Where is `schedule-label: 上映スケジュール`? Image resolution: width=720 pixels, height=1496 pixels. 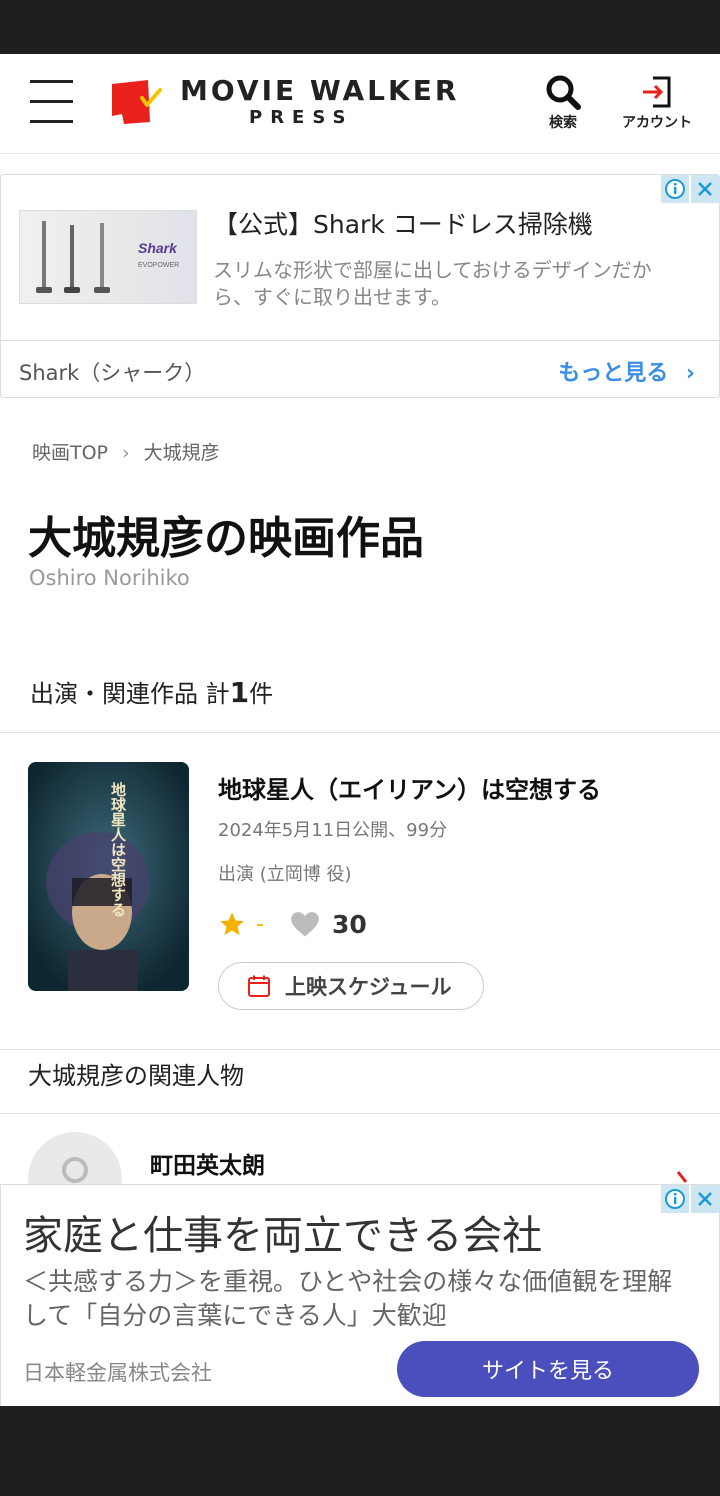 schedule-label: 上映スケジュール is located at coordinates (368, 987).